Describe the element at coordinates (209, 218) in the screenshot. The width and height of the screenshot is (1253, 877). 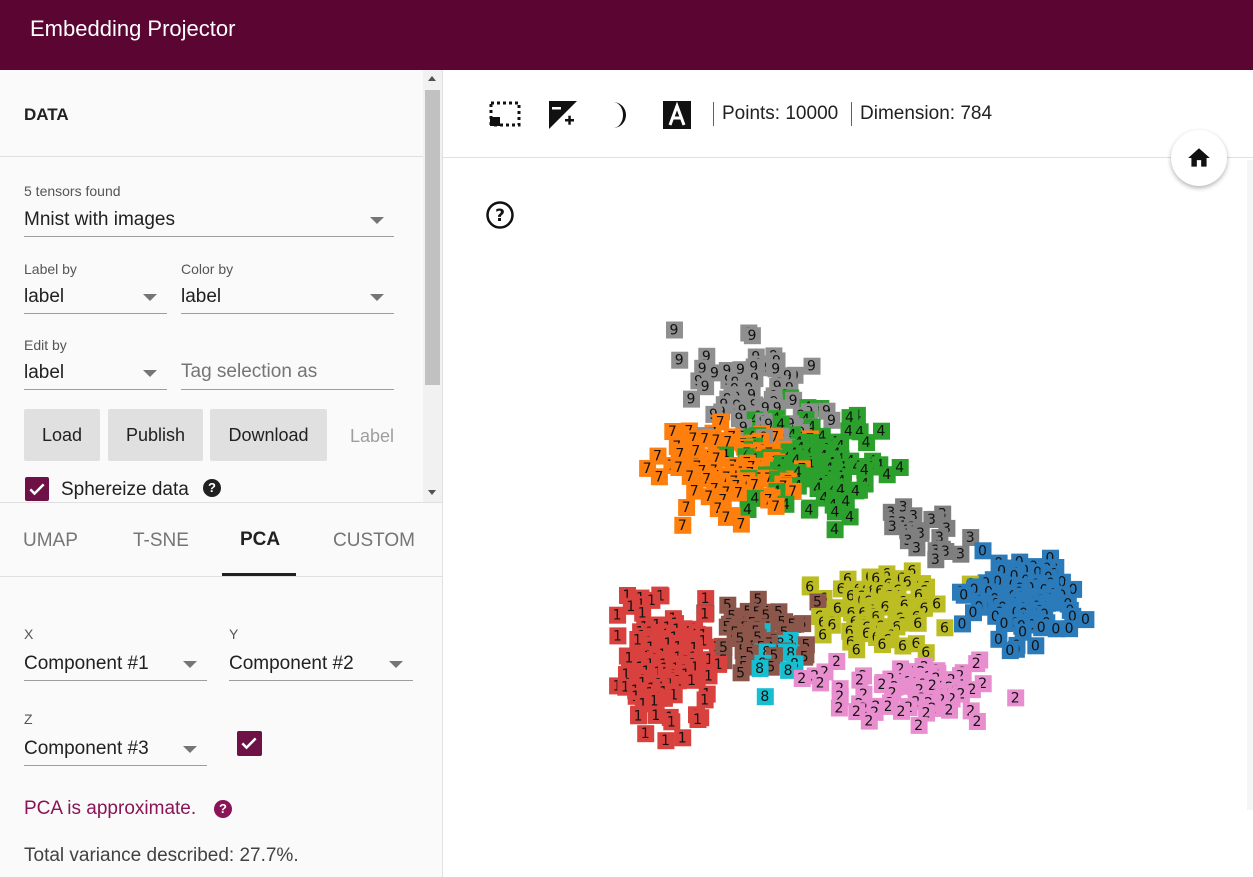
I see `tensor-select: Mnist with images` at that location.